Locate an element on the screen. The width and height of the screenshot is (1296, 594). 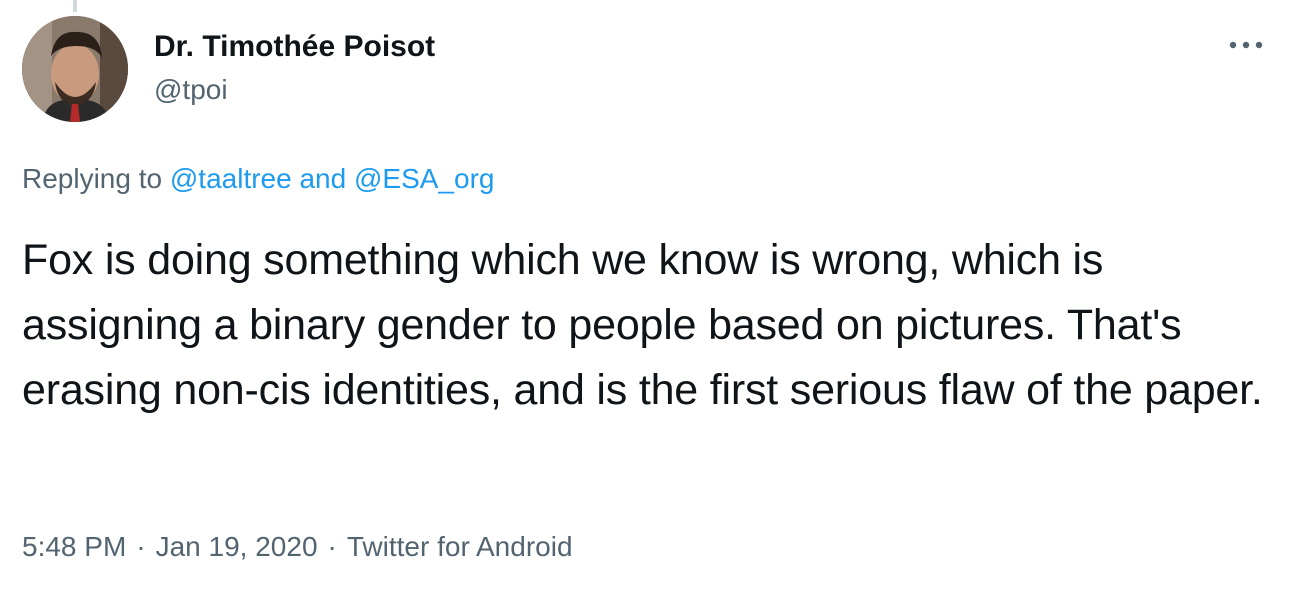
more-options-icon is located at coordinates (1246, 45).